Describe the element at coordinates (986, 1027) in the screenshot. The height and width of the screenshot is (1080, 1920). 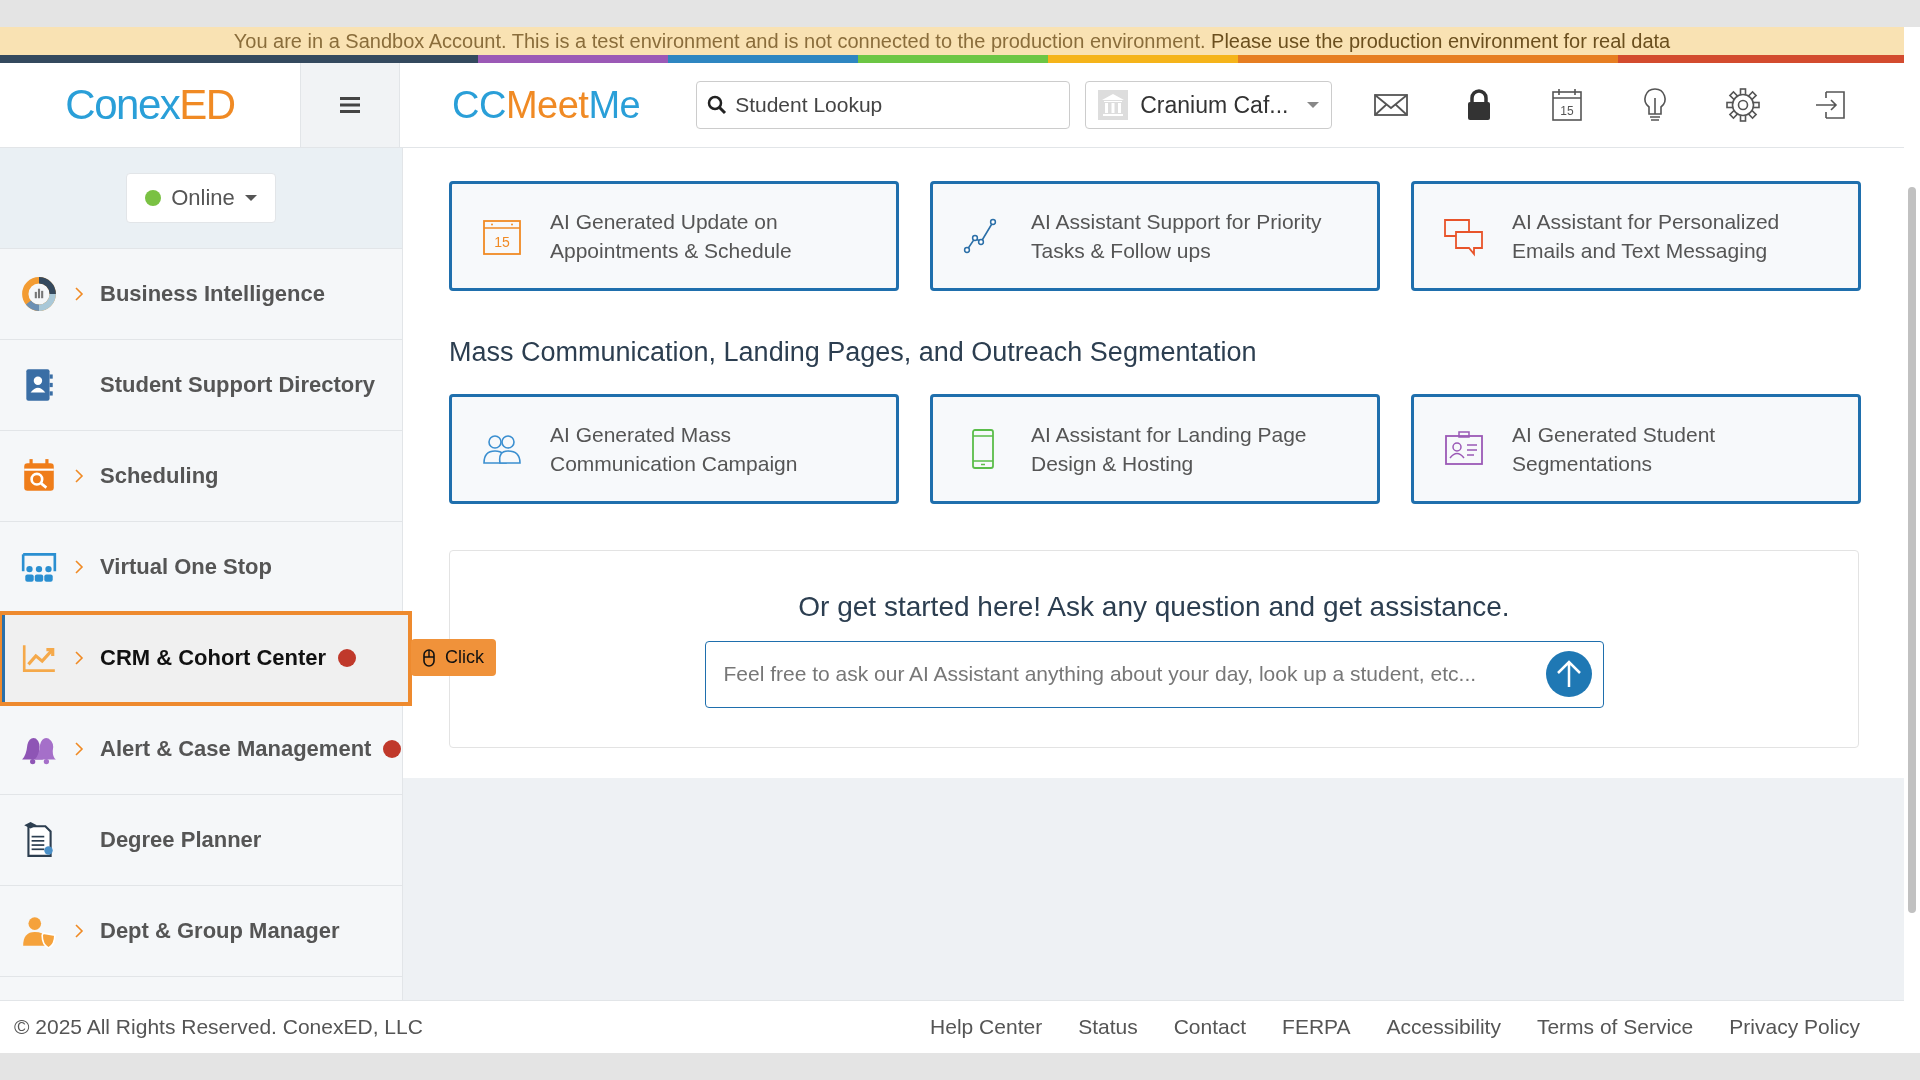
I see `footer-link: Help Center` at that location.